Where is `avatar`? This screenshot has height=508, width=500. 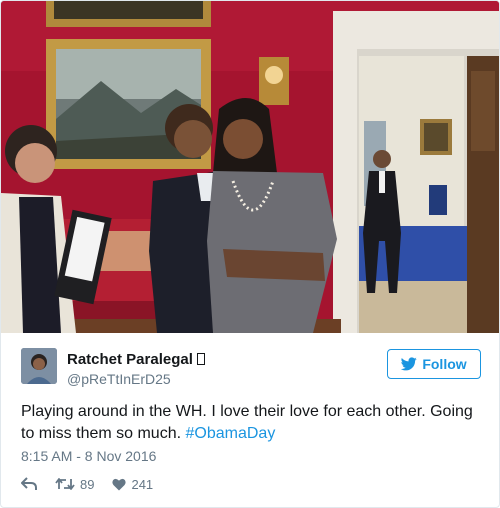
avatar is located at coordinates (39, 366).